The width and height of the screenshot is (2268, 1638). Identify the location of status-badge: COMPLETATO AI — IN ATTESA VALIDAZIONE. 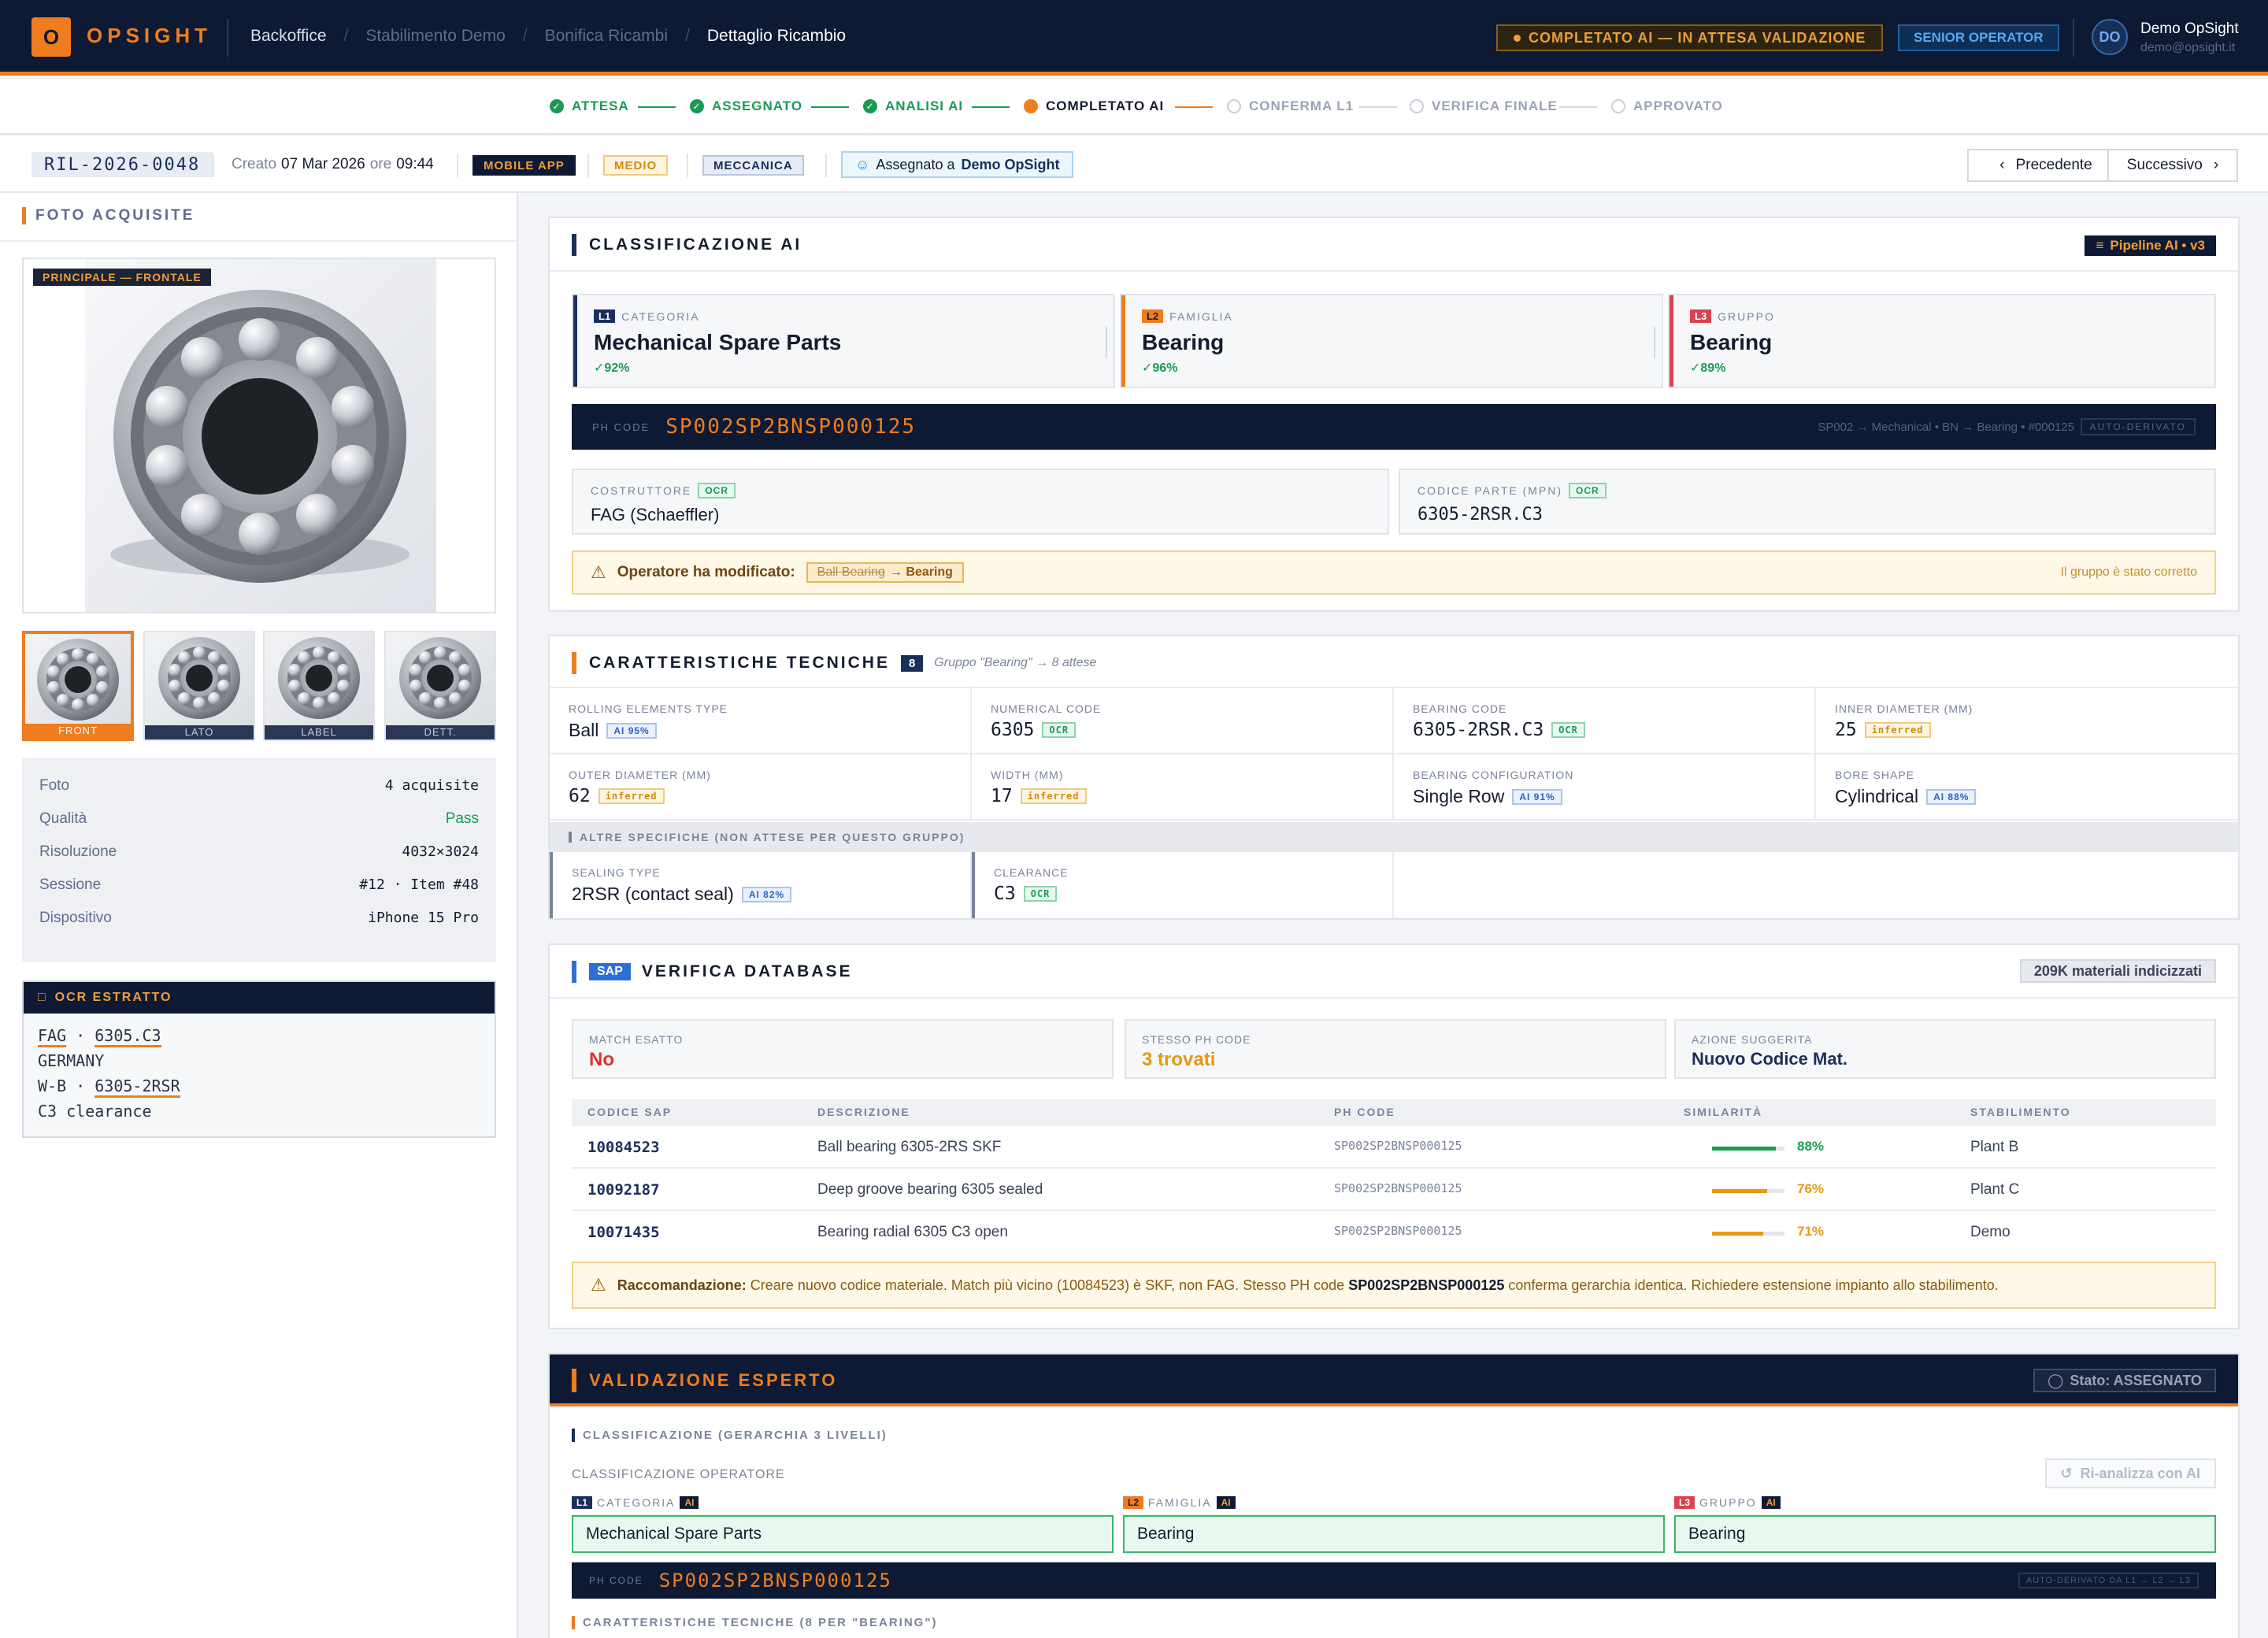
(1690, 37).